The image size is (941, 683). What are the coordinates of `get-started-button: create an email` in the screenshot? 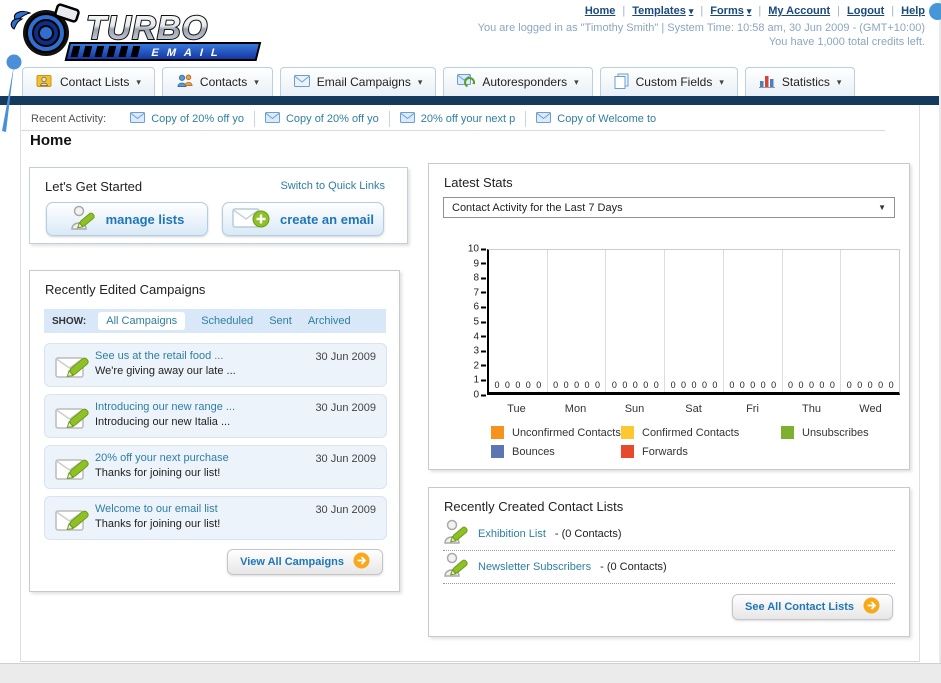 It's located at (303, 219).